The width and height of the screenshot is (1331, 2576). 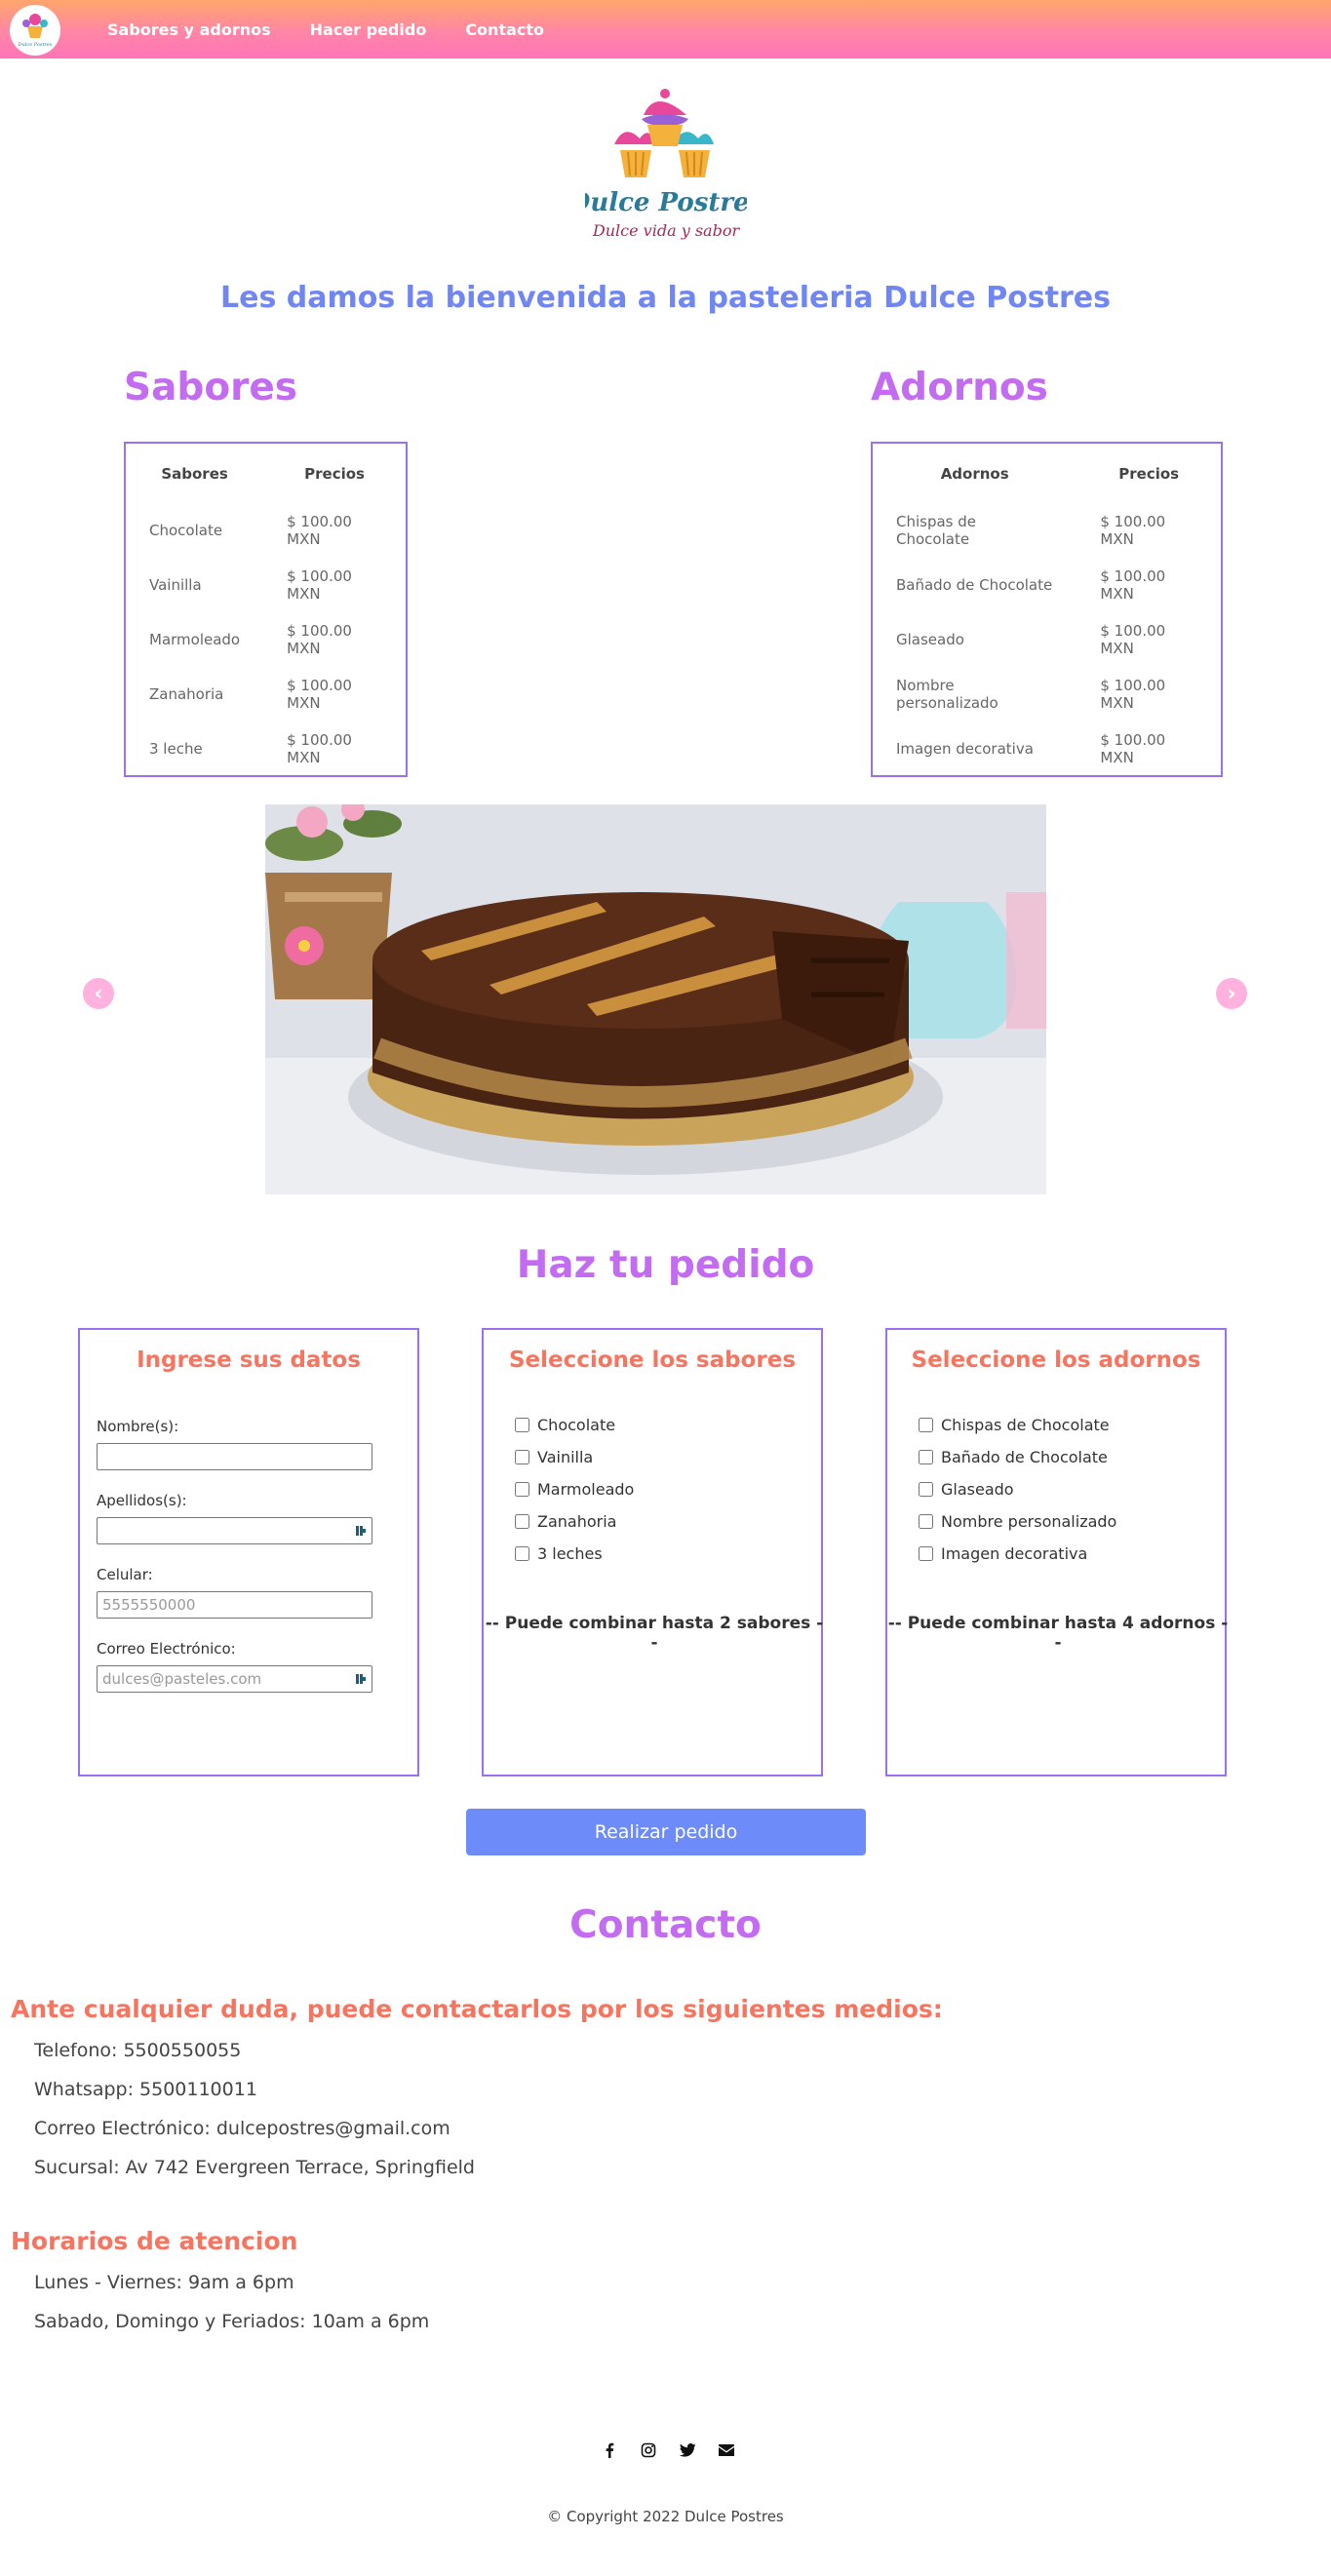 What do you see at coordinates (99, 993) in the screenshot?
I see `carousel-prev-button: ‹` at bounding box center [99, 993].